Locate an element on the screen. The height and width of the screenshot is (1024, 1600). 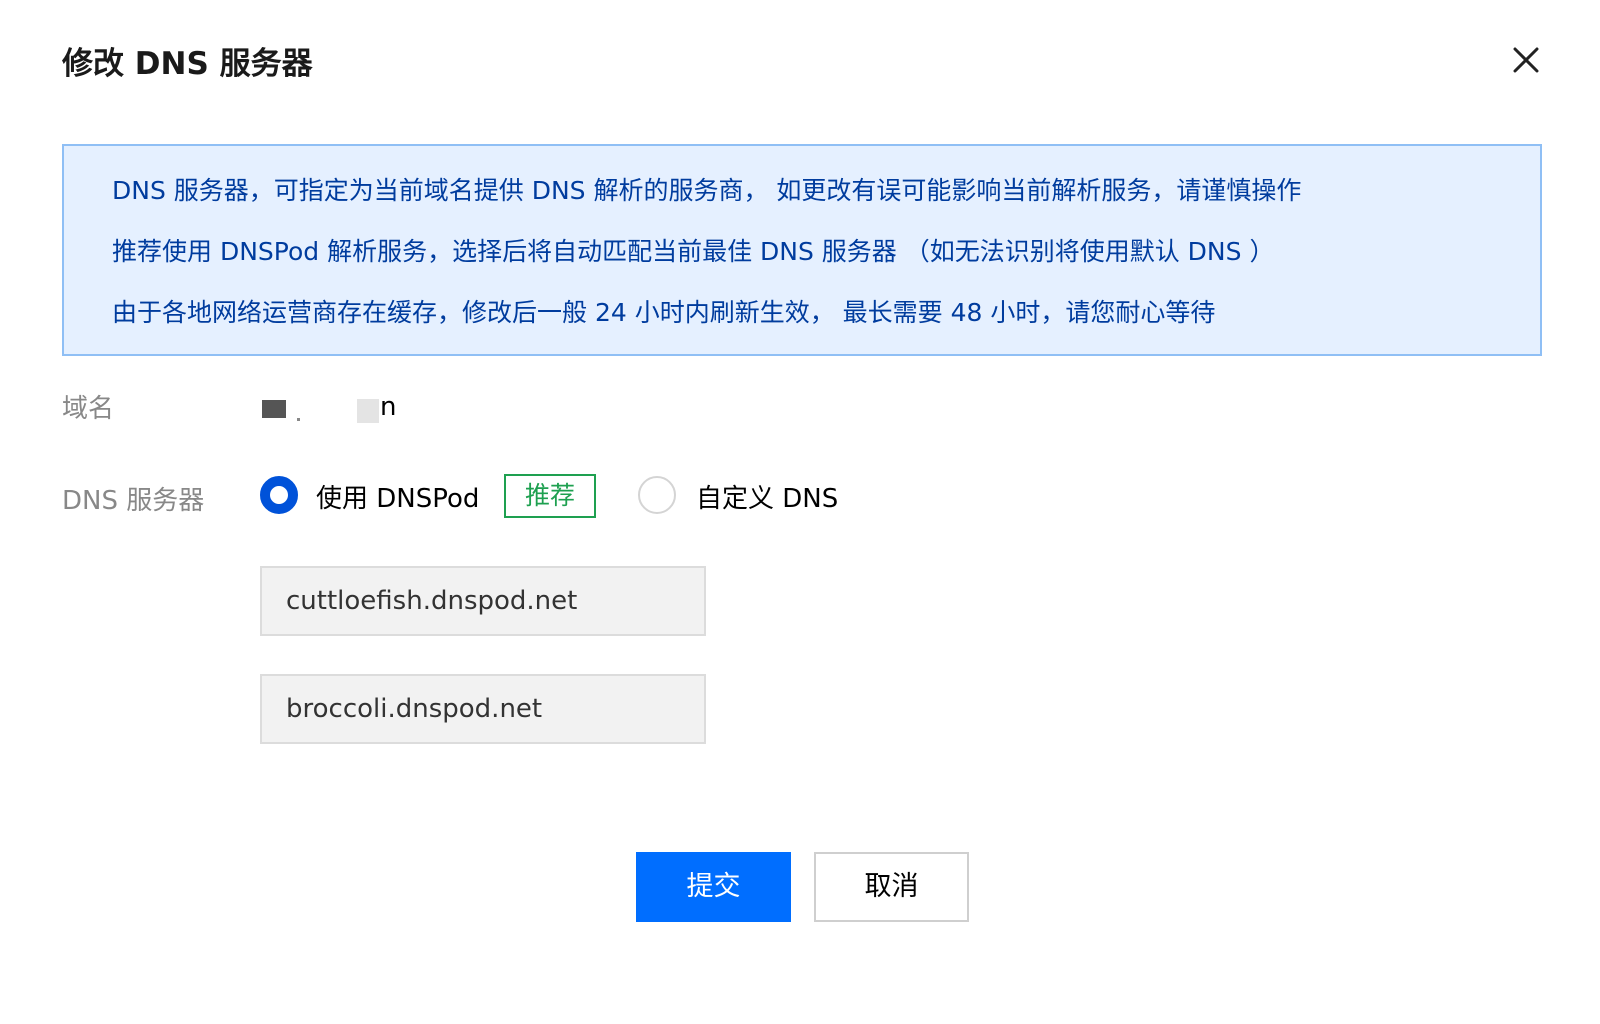
close-icon is located at coordinates (1526, 60).